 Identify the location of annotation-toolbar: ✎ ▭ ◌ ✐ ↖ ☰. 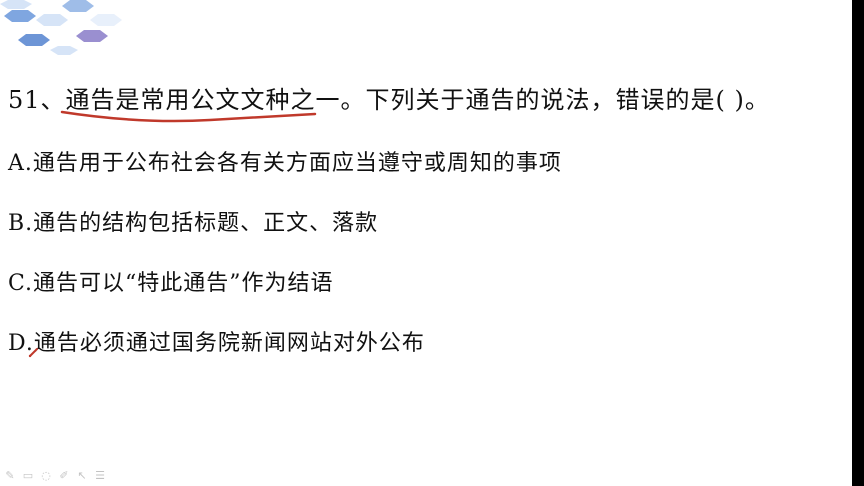
(55, 476).